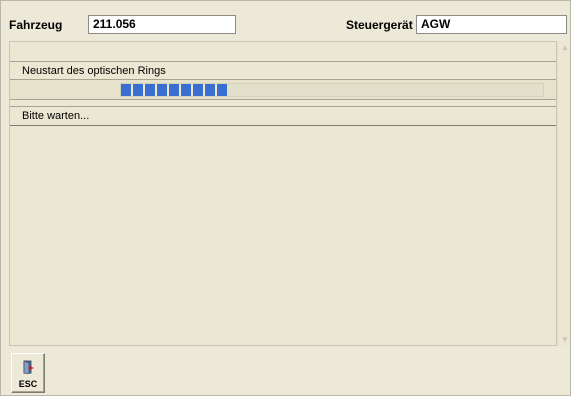 The height and width of the screenshot is (396, 571). Describe the element at coordinates (28, 367) in the screenshot. I see `exit-door-icon` at that location.